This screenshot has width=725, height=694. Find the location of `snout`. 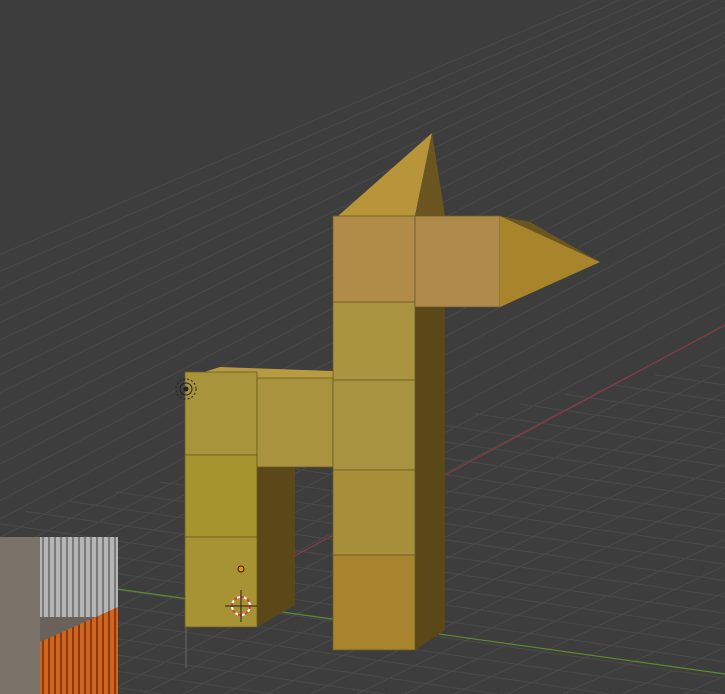

snout is located at coordinates (550, 261).